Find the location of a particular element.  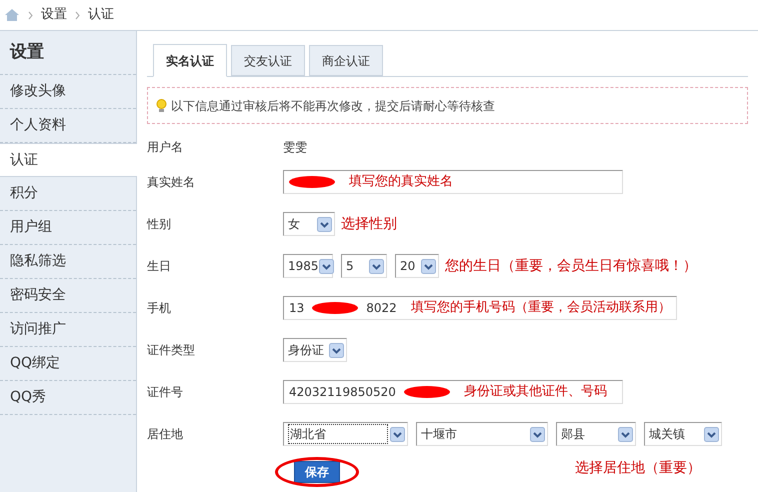

select-field: 女 is located at coordinates (309, 224).